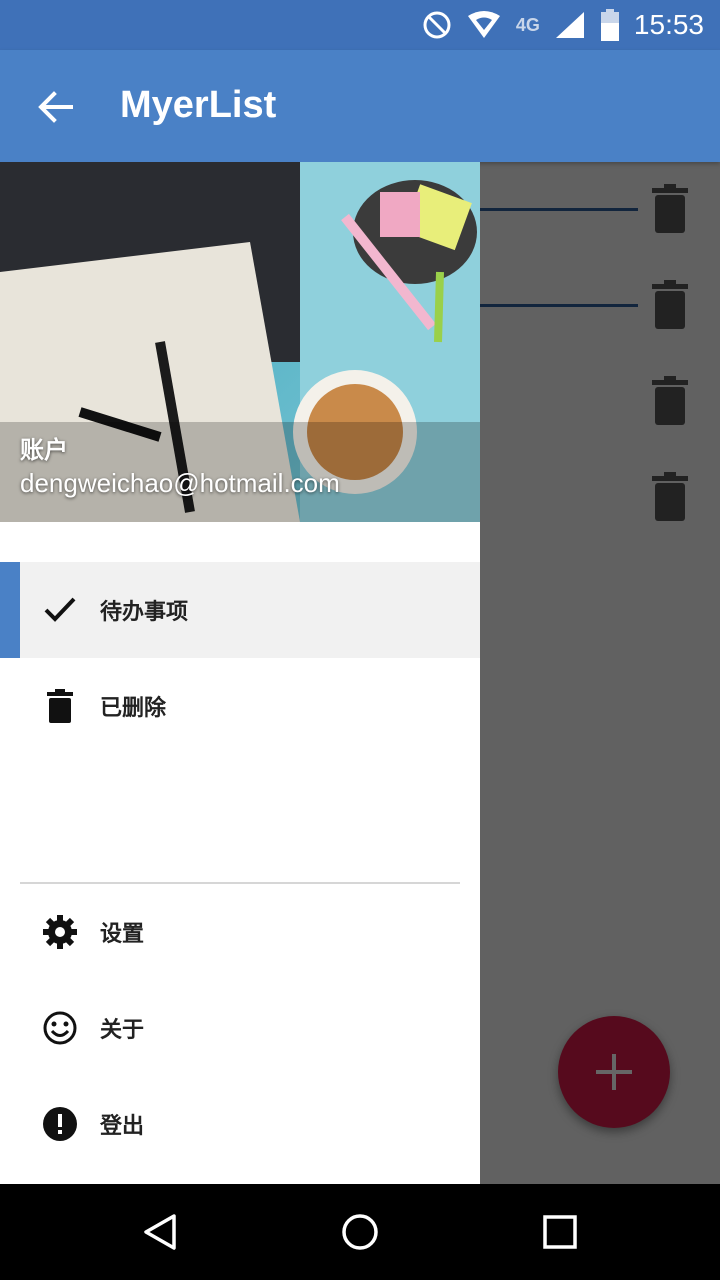  I want to click on nav-item-label: 关于, so click(122, 1030).